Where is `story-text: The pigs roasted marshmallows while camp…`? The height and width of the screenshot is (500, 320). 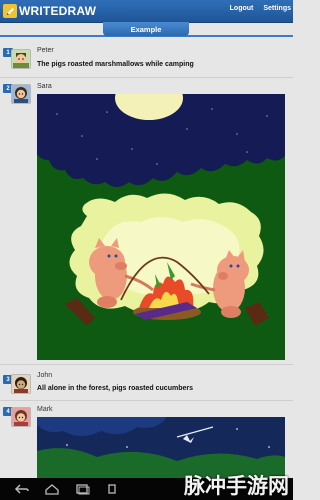 story-text: The pigs roasted marshmallows while camp… is located at coordinates (115, 64).